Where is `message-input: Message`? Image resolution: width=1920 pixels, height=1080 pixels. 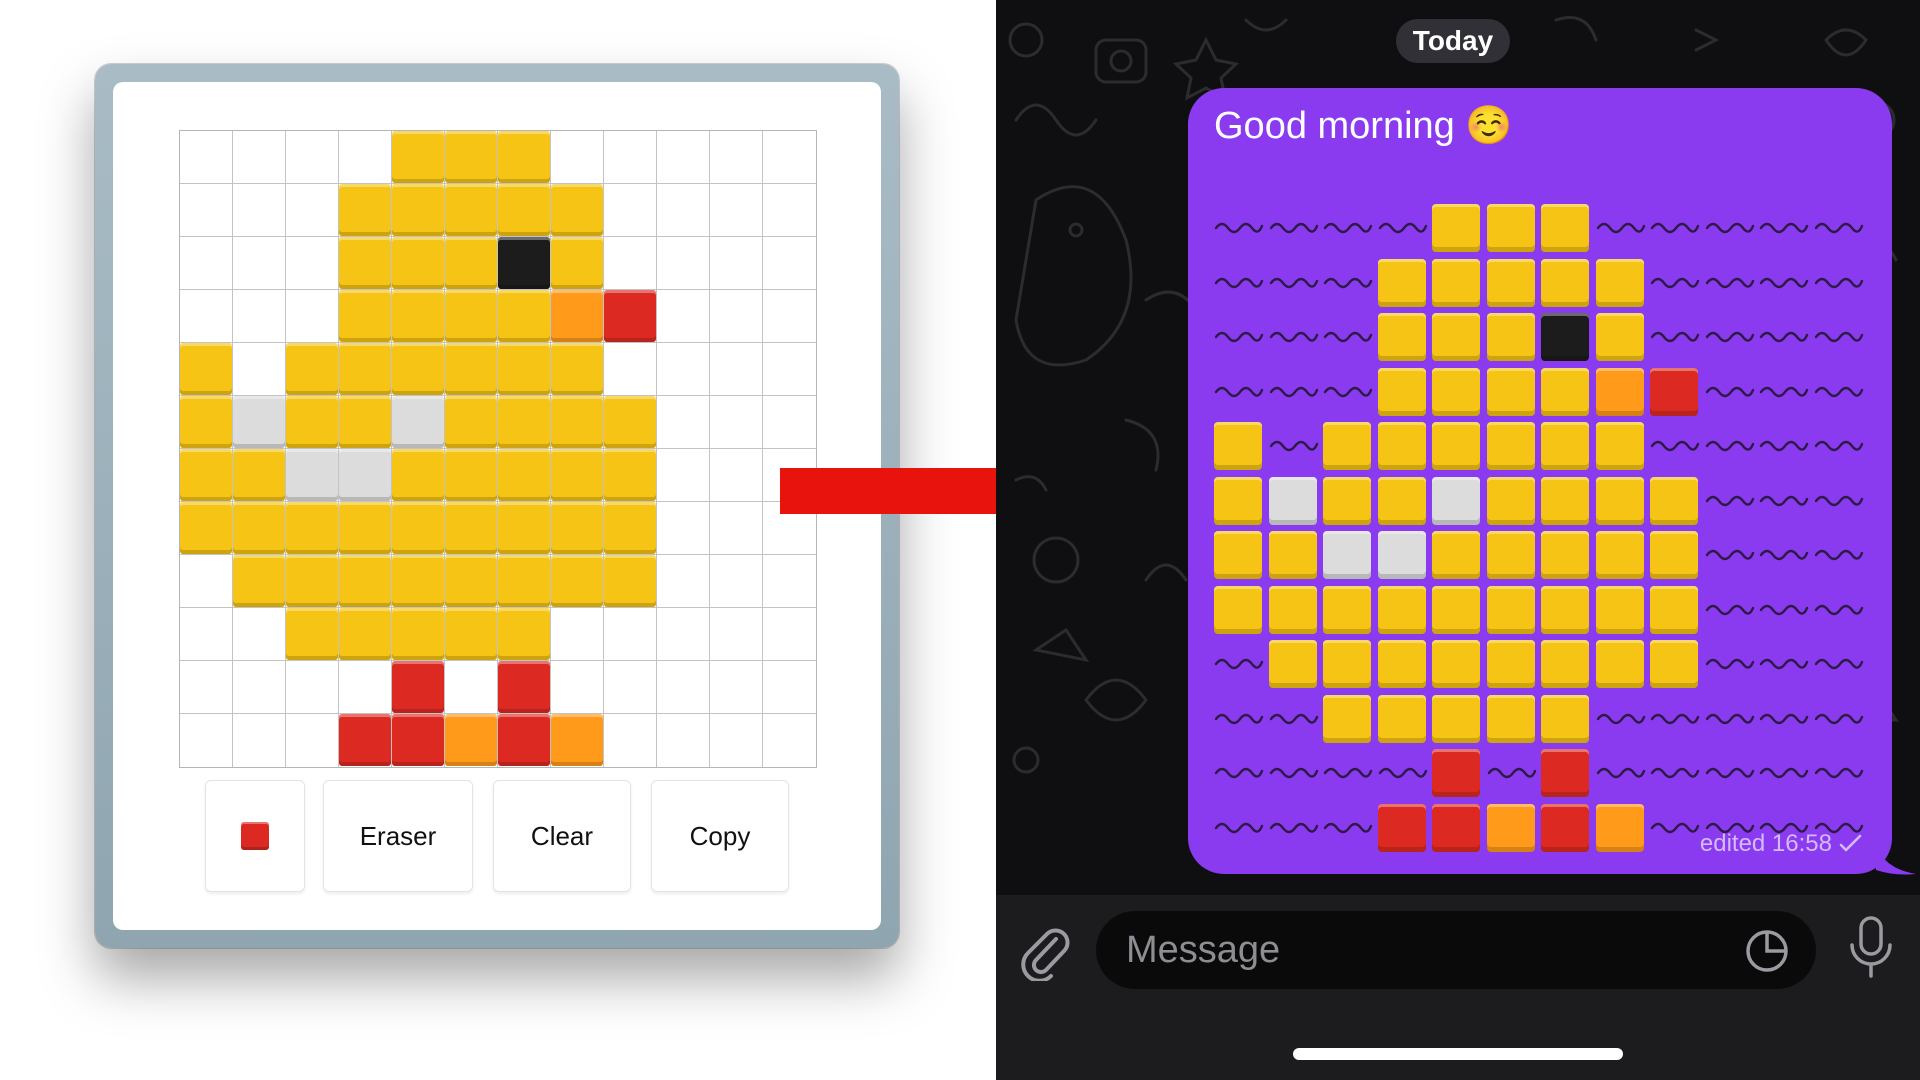 message-input: Message is located at coordinates (1456, 950).